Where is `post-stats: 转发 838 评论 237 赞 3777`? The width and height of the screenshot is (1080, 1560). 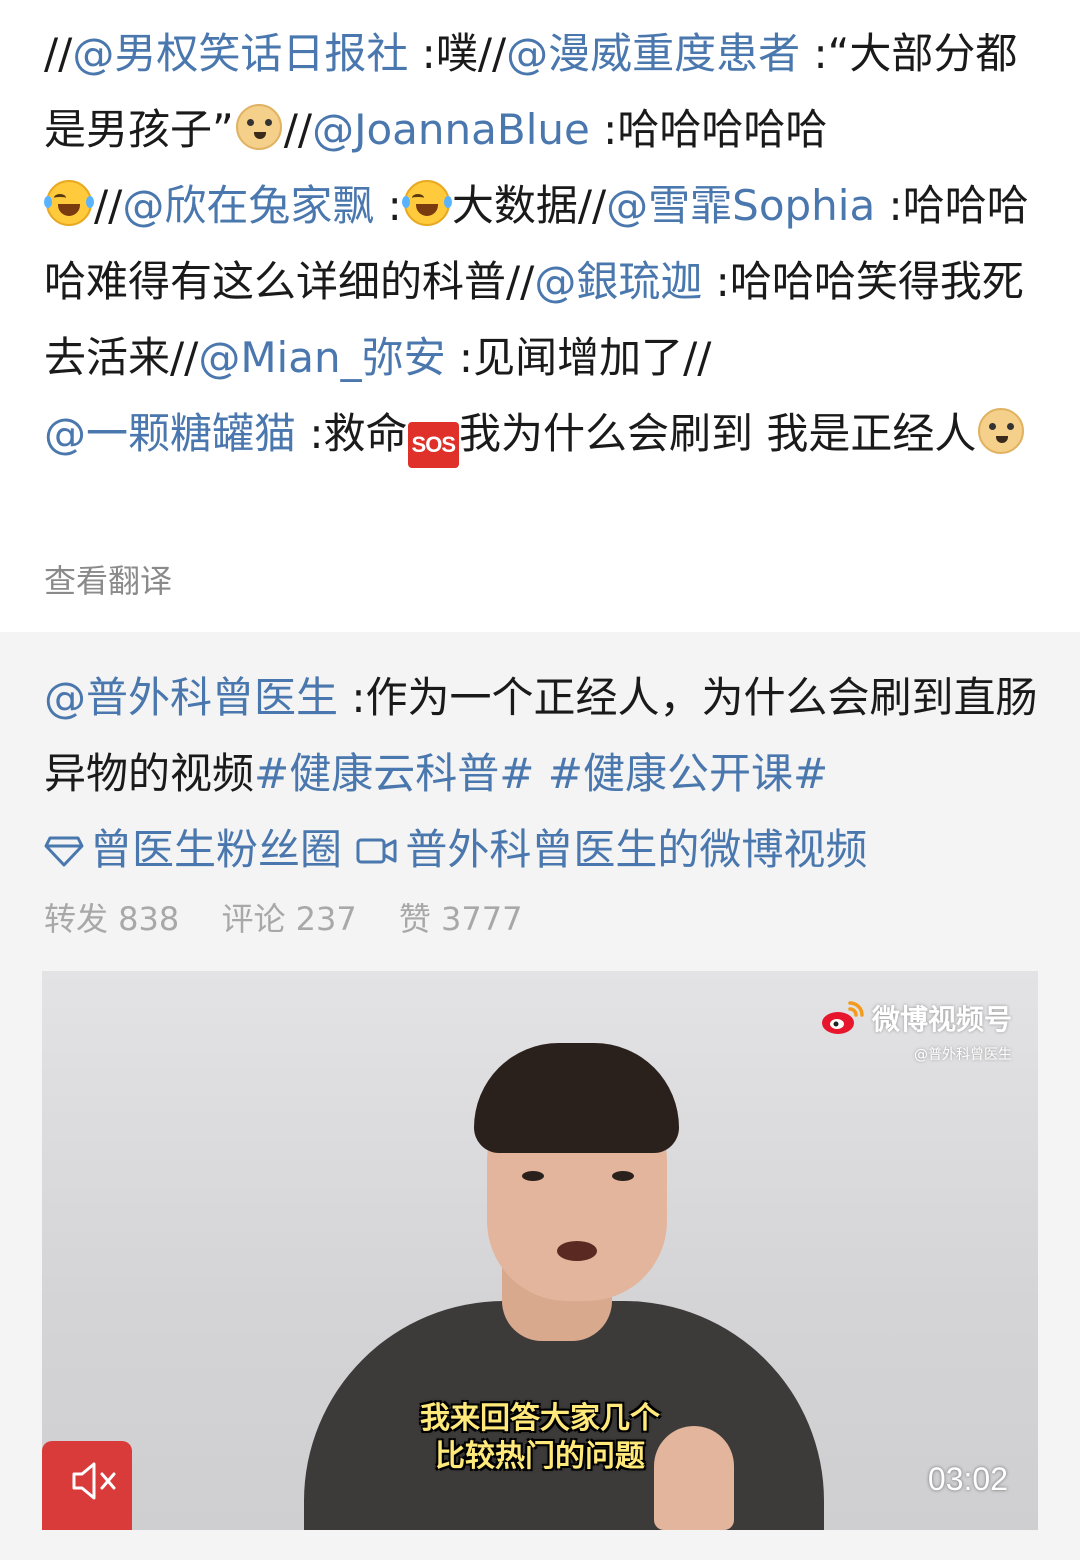
post-stats: 转发 838 评论 237 赞 3777 is located at coordinates (299, 917).